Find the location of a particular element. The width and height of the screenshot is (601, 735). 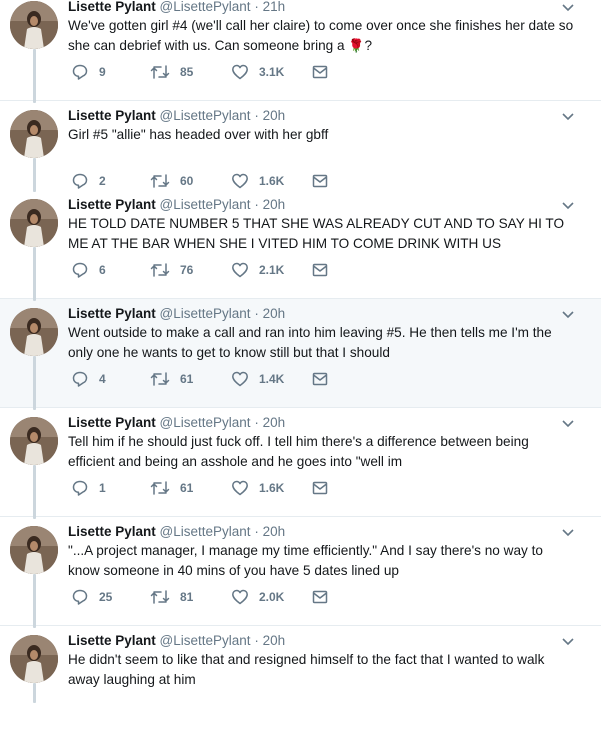

tweet-actions: 9 85 3.1K is located at coordinates (278, 72).